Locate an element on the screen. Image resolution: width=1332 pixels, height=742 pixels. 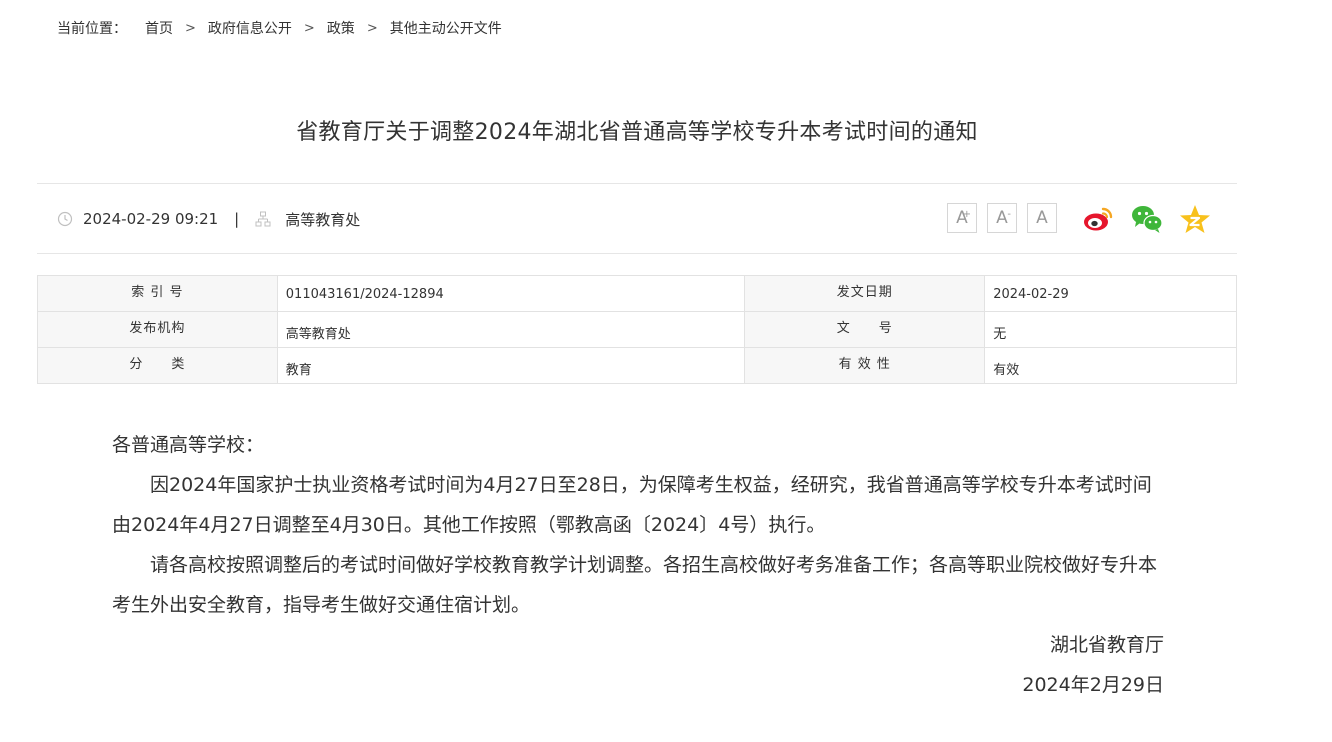
breadcrumb-gov-info-link: 政府信息公开 is located at coordinates (250, 28).